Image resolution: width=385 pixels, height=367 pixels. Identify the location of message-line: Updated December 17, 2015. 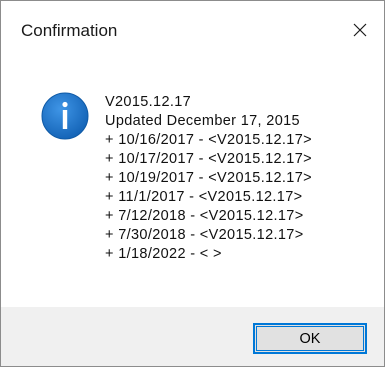
(202, 121).